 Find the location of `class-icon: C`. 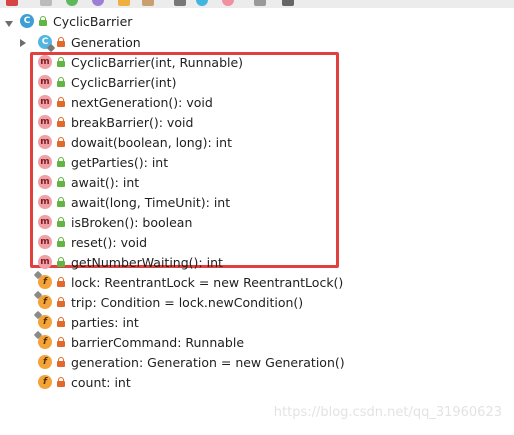

class-icon: C is located at coordinates (27, 21).